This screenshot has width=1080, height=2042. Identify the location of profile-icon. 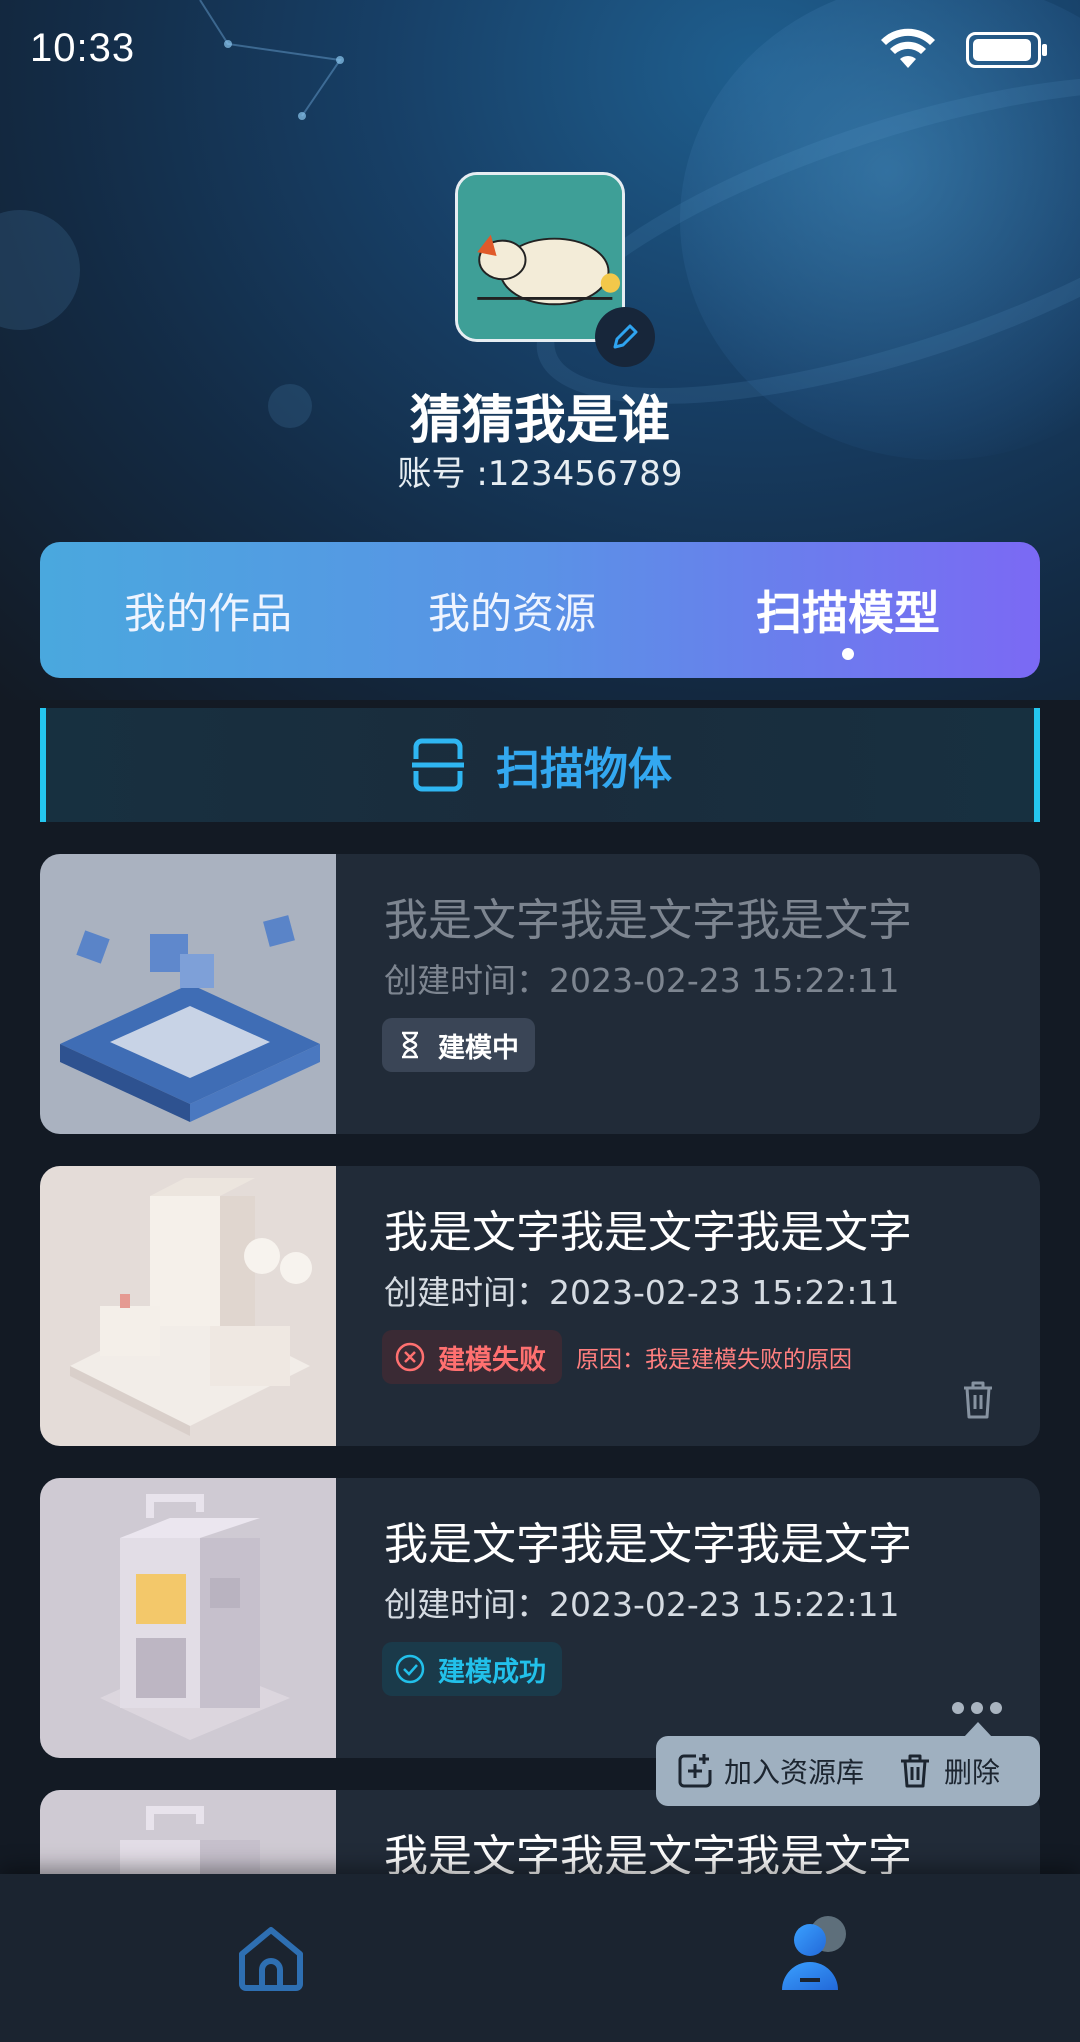
(817, 1954).